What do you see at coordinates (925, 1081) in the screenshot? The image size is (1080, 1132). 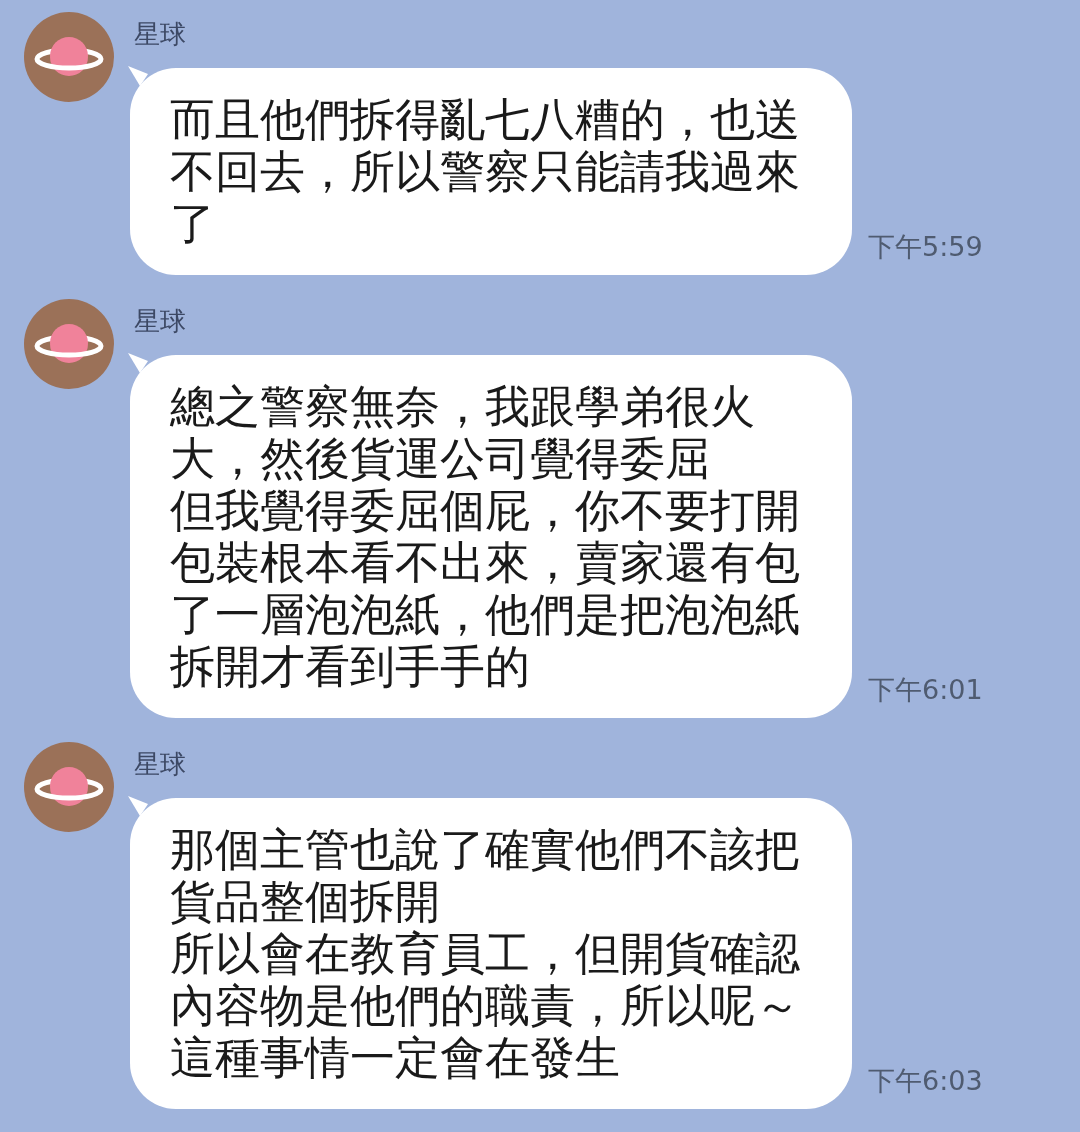 I see `message-time: 下午6:03` at bounding box center [925, 1081].